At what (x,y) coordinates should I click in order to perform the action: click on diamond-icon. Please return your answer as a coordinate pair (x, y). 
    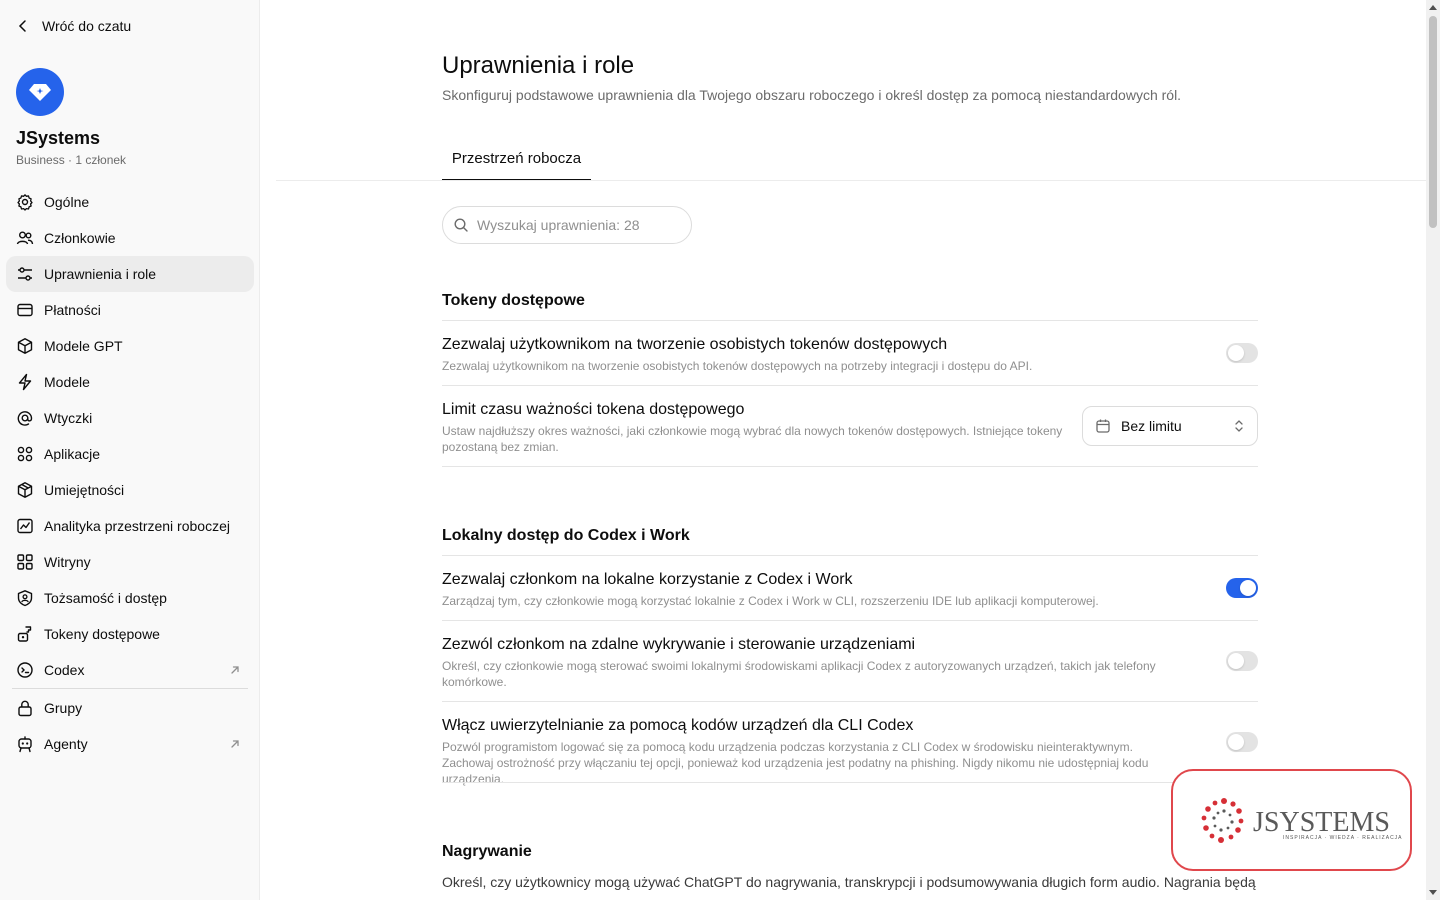
    Looking at the image, I should click on (40, 92).